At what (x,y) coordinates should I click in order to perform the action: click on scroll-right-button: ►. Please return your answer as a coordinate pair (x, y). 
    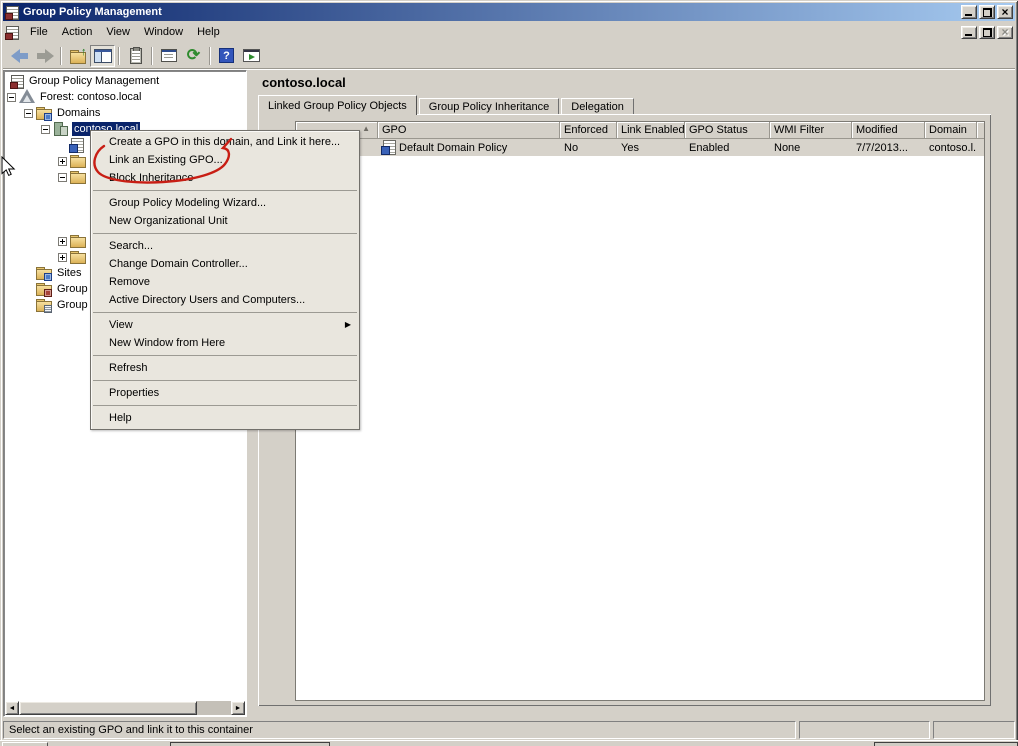
    Looking at the image, I should click on (238, 708).